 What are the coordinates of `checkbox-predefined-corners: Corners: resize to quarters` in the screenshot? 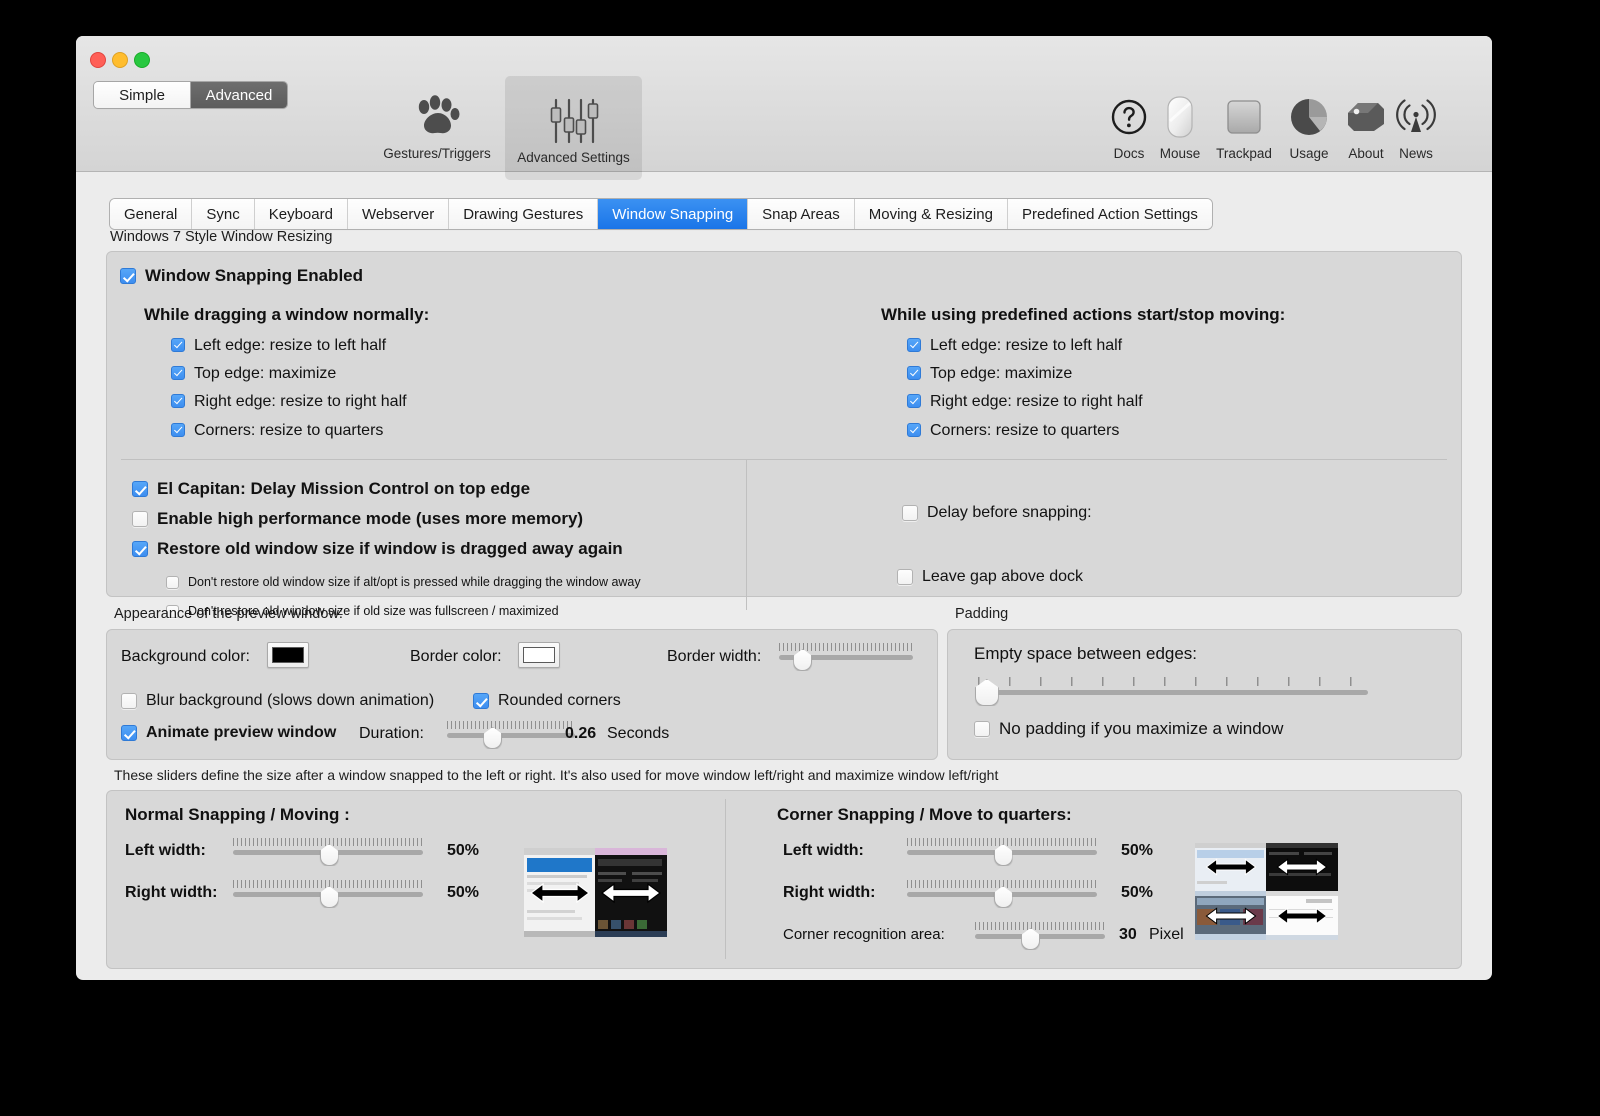 It's located at (1013, 430).